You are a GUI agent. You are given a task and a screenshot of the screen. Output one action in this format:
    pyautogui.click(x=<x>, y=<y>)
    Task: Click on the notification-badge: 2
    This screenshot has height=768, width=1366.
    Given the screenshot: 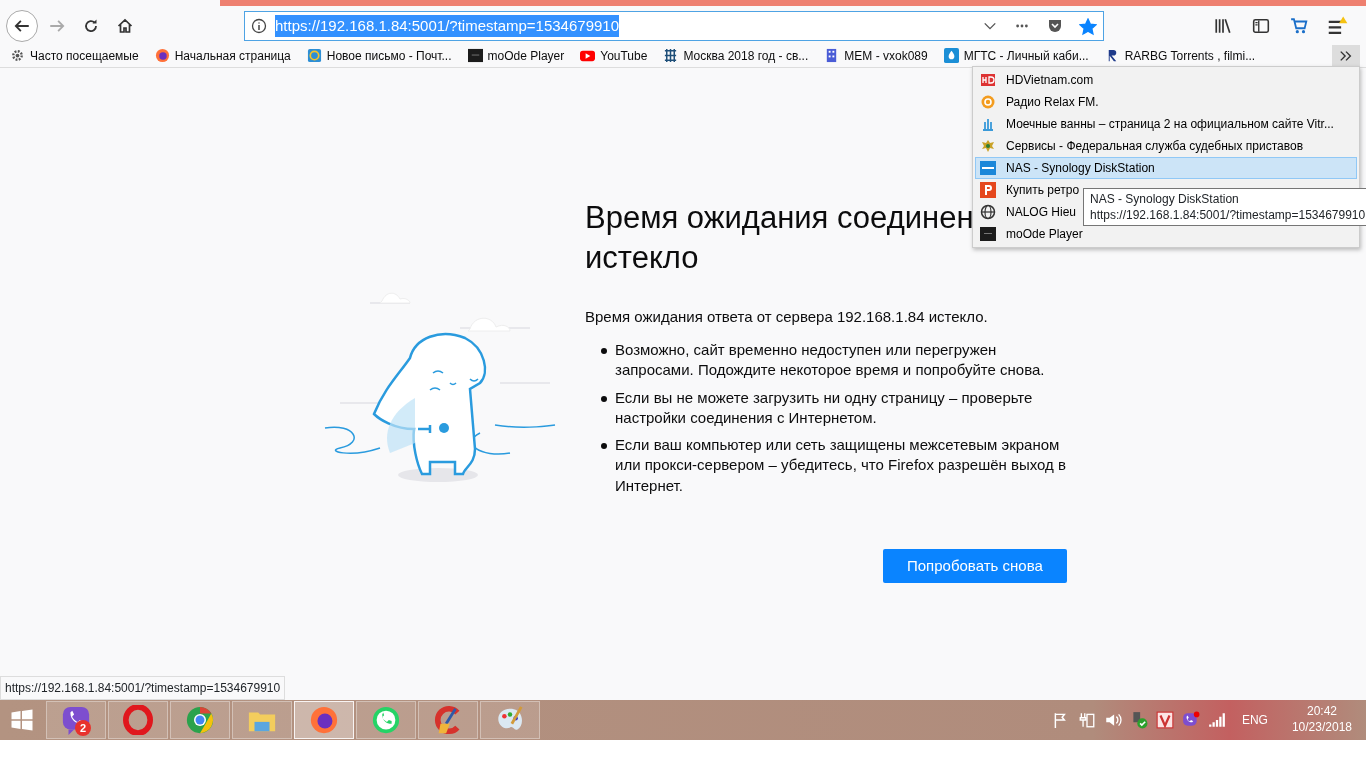 What is the action you would take?
    pyautogui.click(x=83, y=728)
    